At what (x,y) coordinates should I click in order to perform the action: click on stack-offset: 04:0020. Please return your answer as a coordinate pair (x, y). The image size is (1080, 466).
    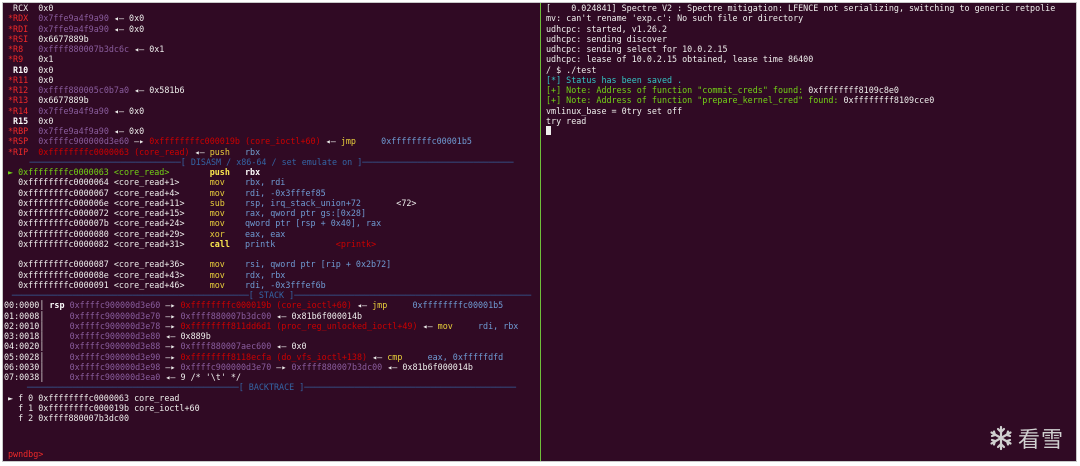
    Looking at the image, I should click on (22, 346).